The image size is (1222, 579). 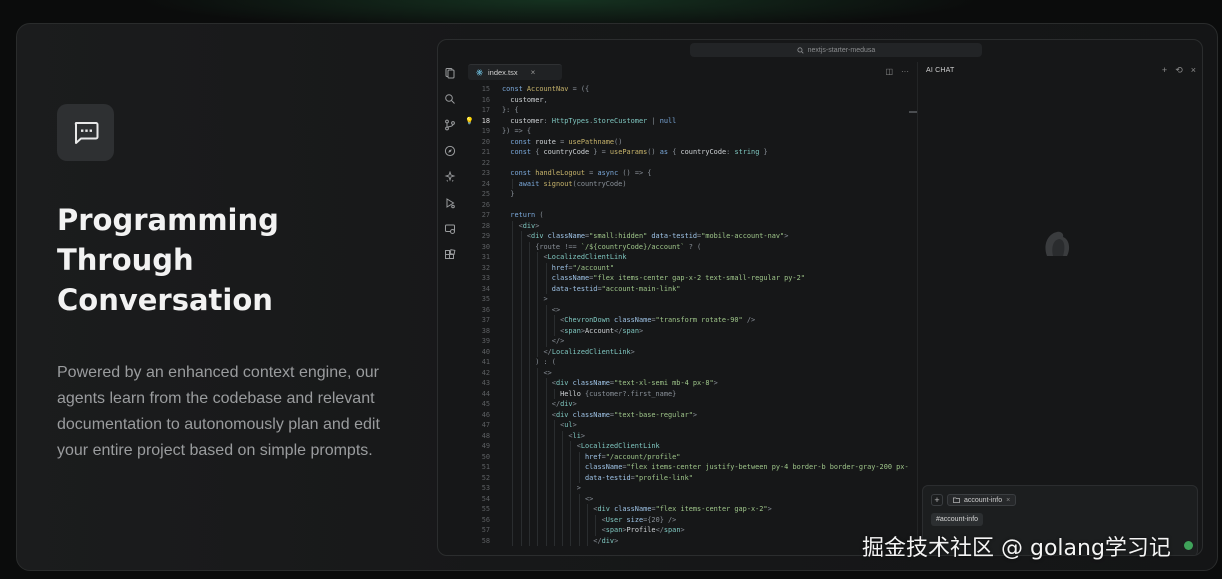 What do you see at coordinates (689, 341) in the screenshot?
I see `code-line: 39 </>` at bounding box center [689, 341].